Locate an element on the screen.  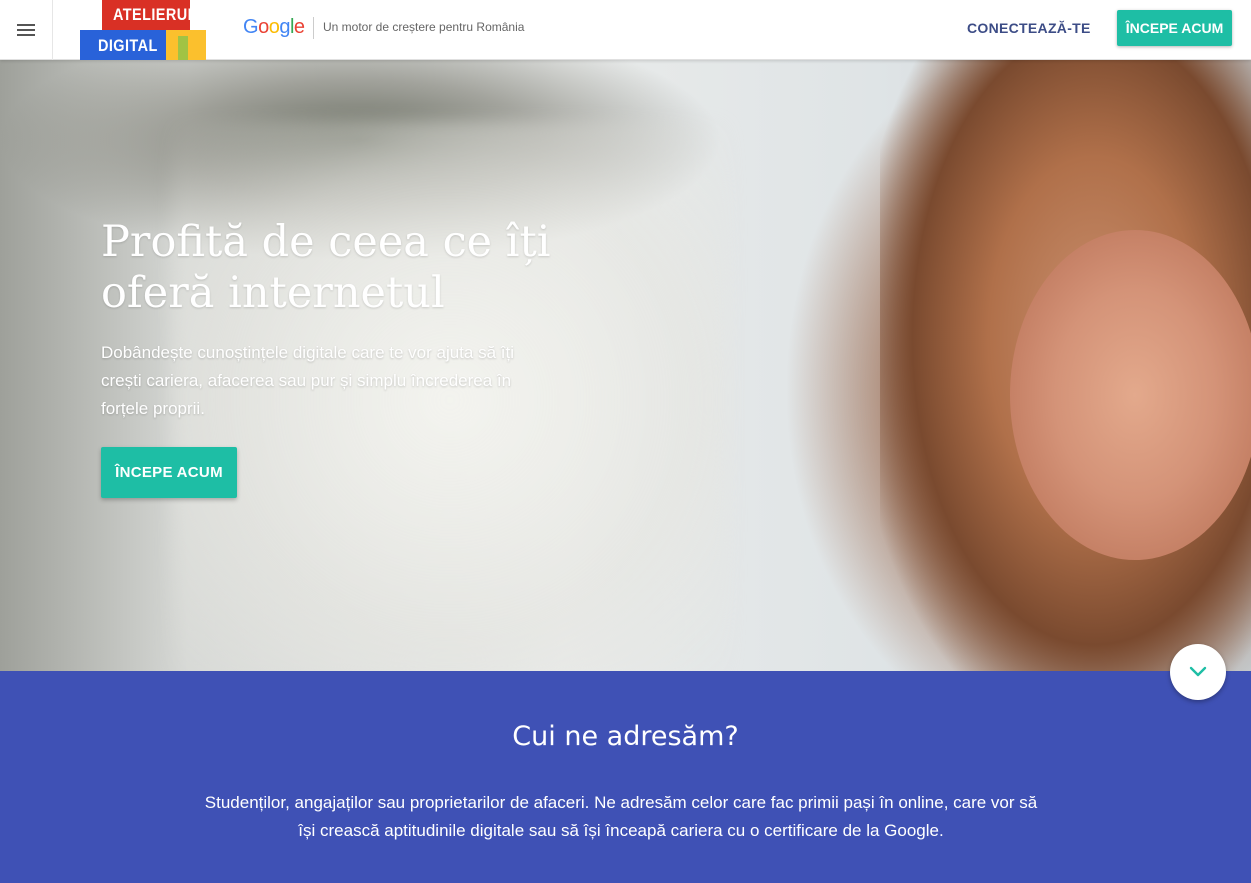
audience-title: Cui ne adresăm? is located at coordinates (625, 736).